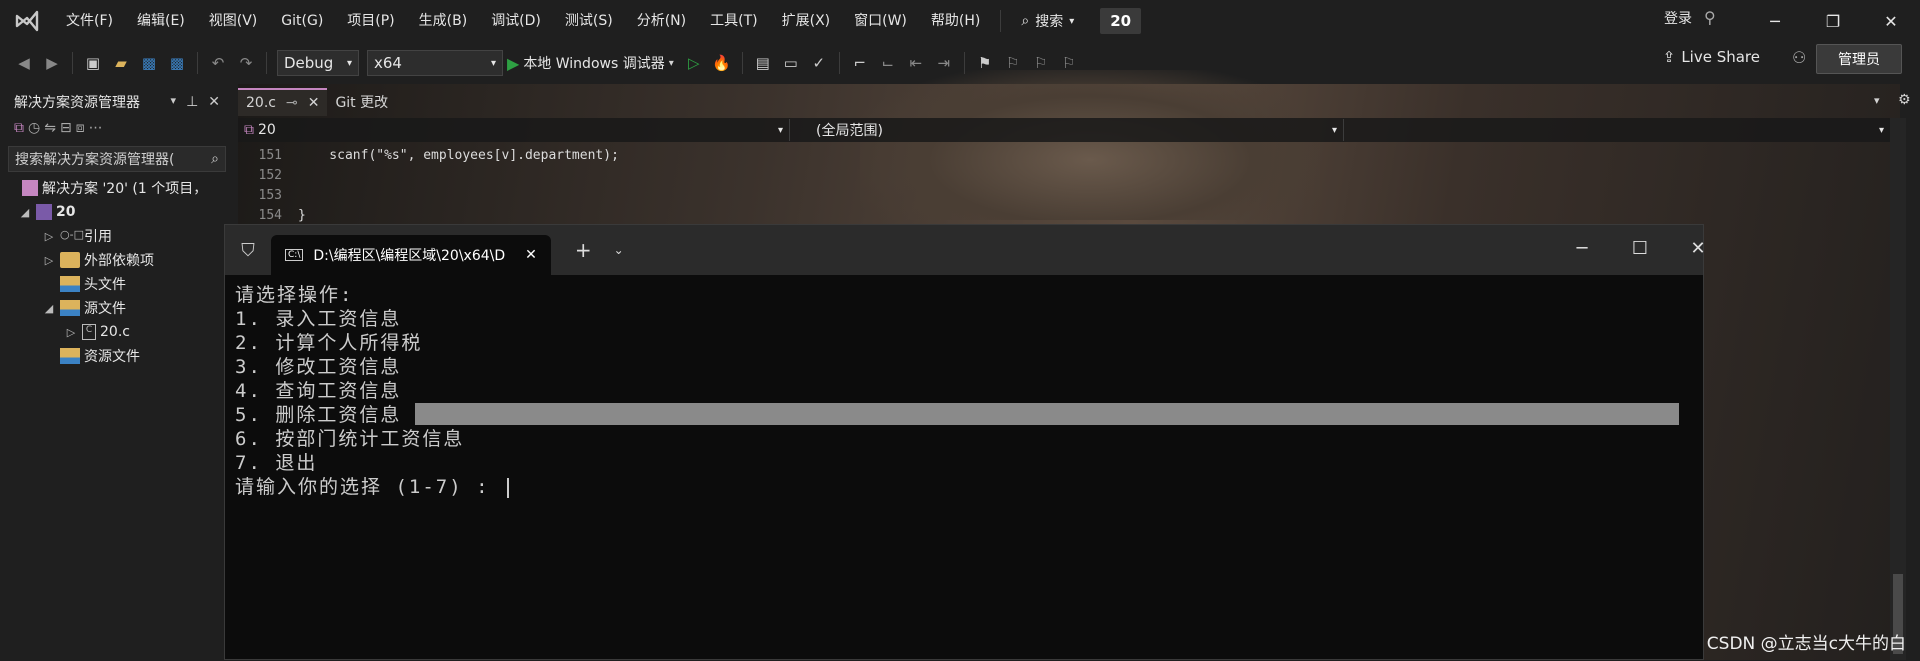 Image resolution: width=1920 pixels, height=661 pixels. I want to click on editor-vertical-scrollbar, so click(1898, 389).